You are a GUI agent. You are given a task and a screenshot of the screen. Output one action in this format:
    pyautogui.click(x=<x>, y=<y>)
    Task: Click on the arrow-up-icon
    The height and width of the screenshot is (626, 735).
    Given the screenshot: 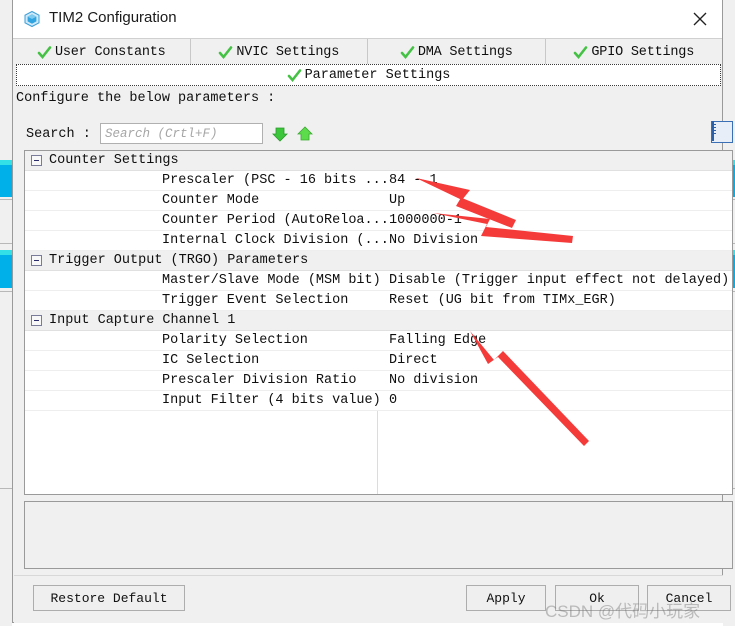 What is the action you would take?
    pyautogui.click(x=305, y=134)
    